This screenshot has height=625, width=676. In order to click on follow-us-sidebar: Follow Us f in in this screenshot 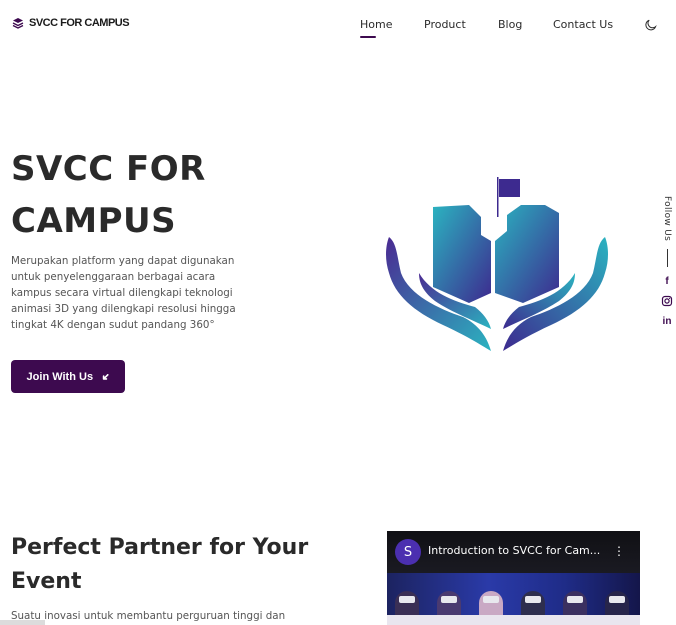, I will do `click(667, 261)`.